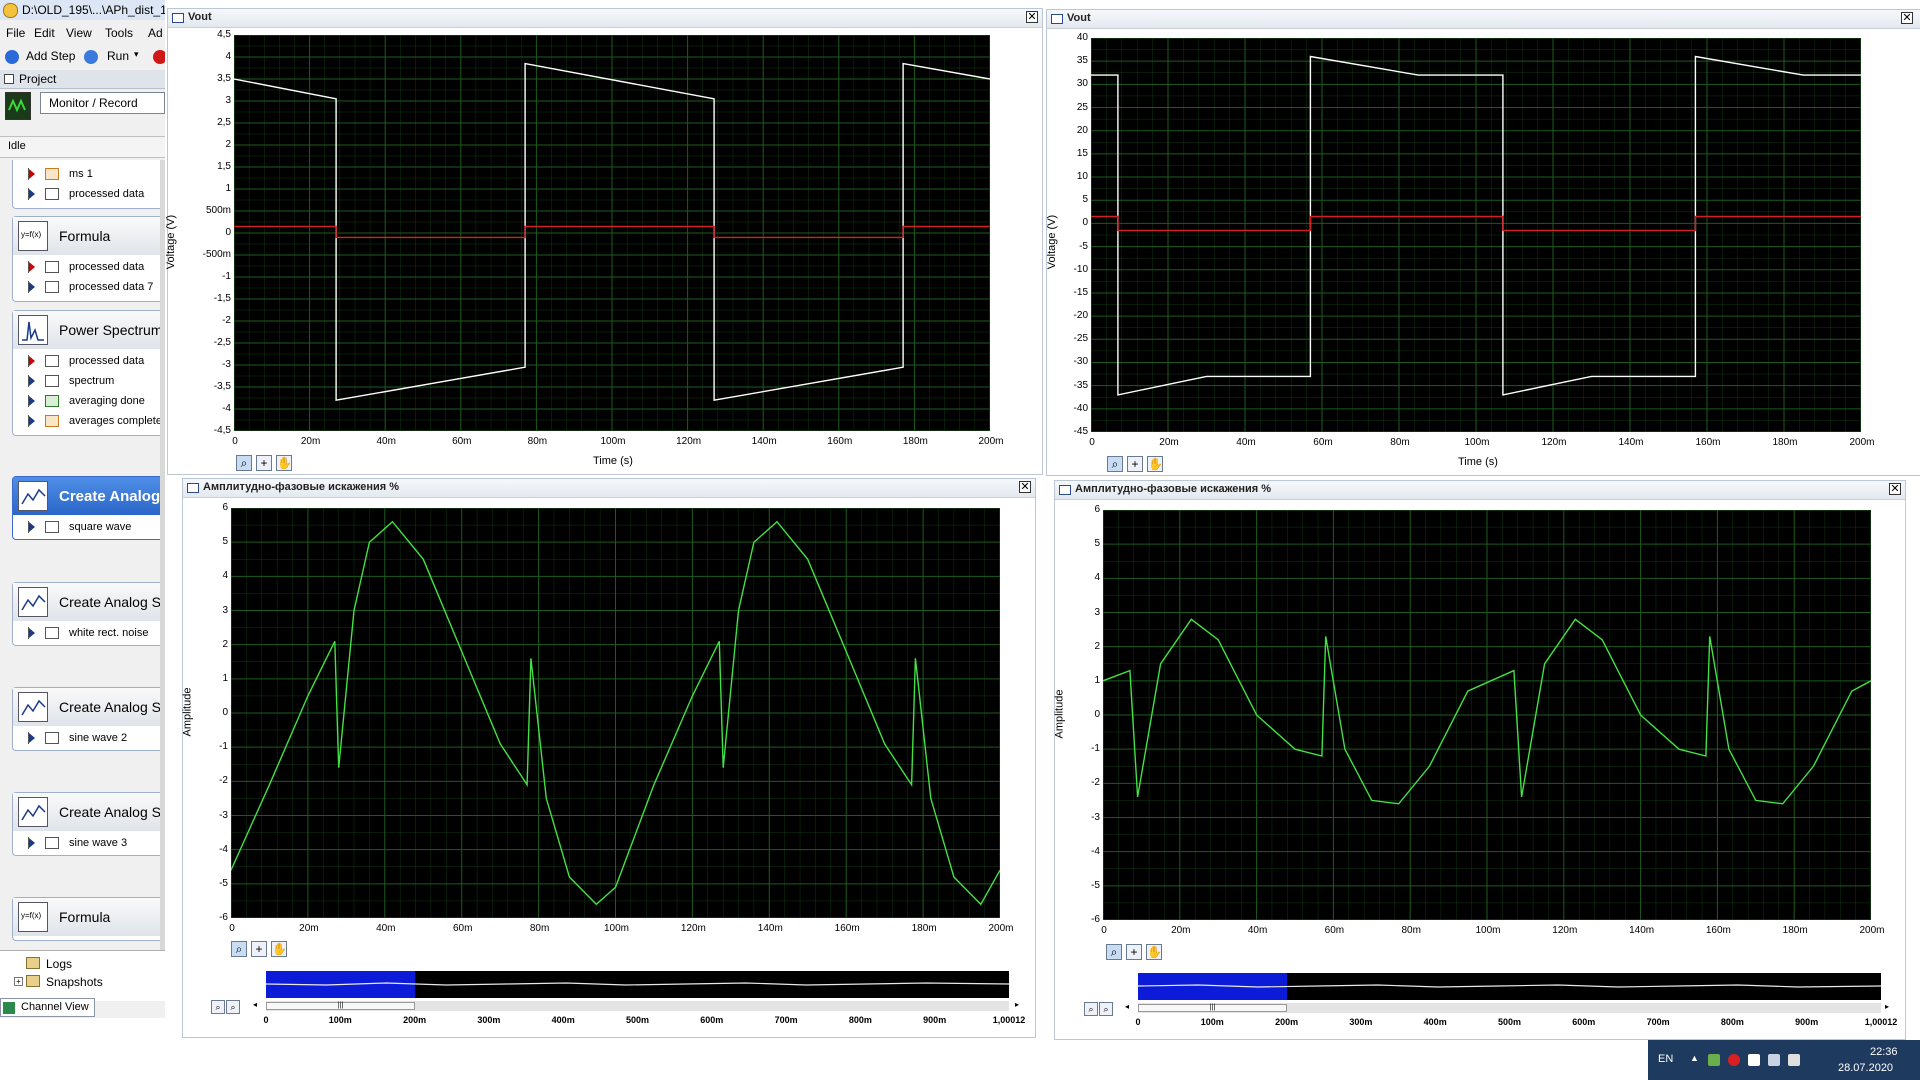 The width and height of the screenshot is (1920, 1080). I want to click on menu-tools: Tools, so click(119, 33).